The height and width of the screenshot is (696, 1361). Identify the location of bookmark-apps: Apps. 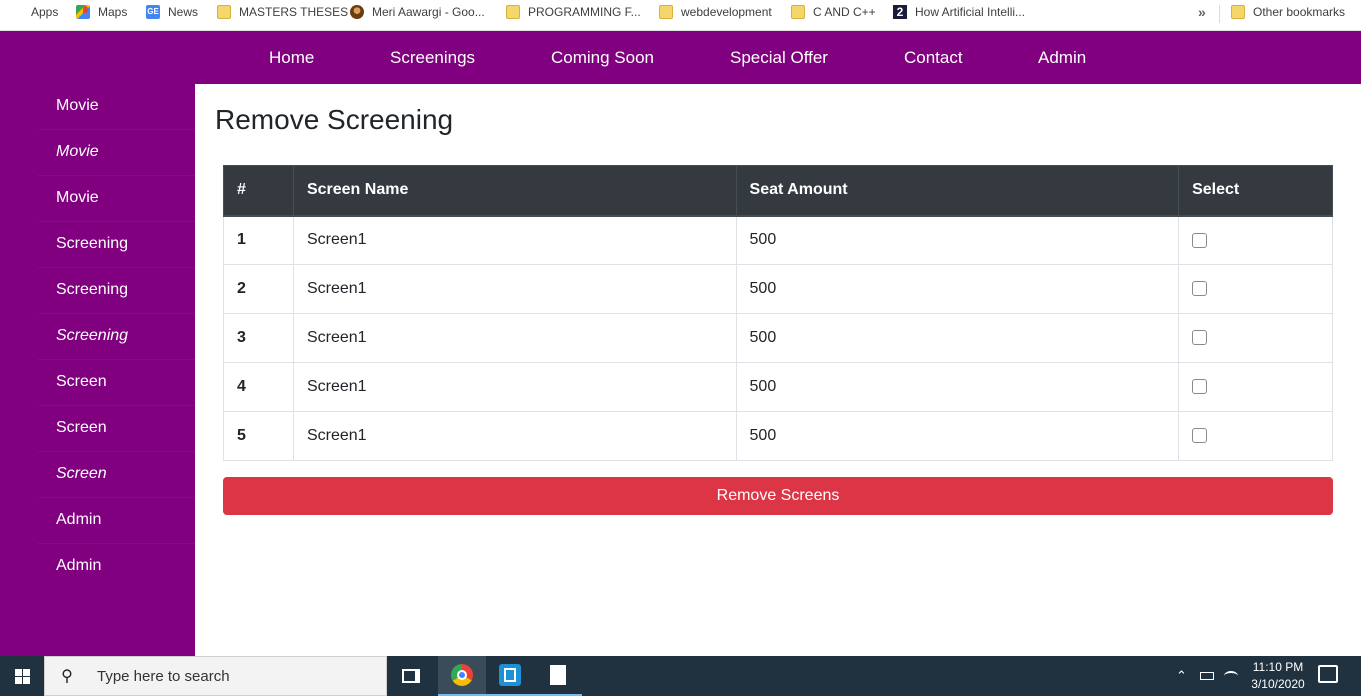
(33, 12).